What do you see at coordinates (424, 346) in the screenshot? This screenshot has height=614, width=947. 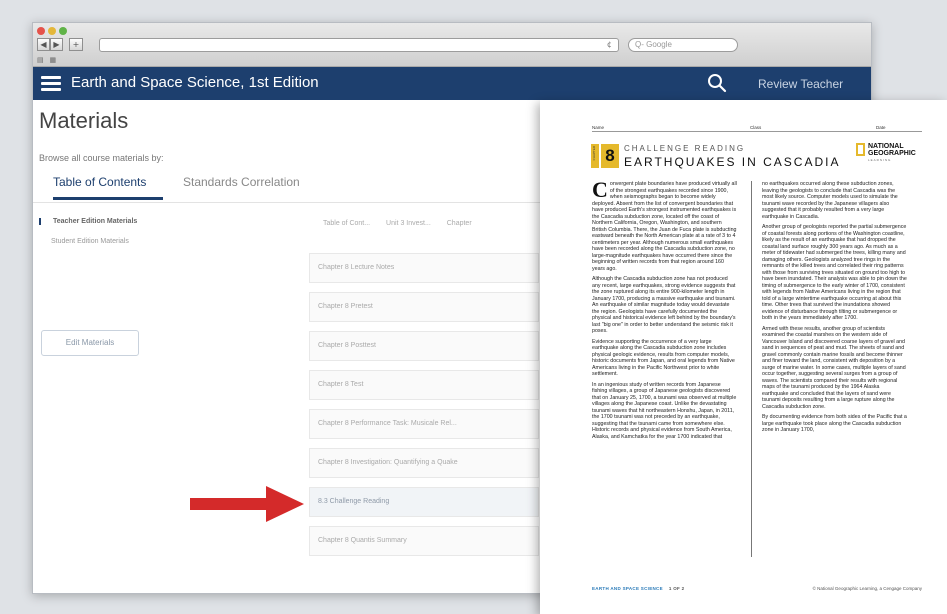 I see `material-row: Chapter 8 Posttest` at bounding box center [424, 346].